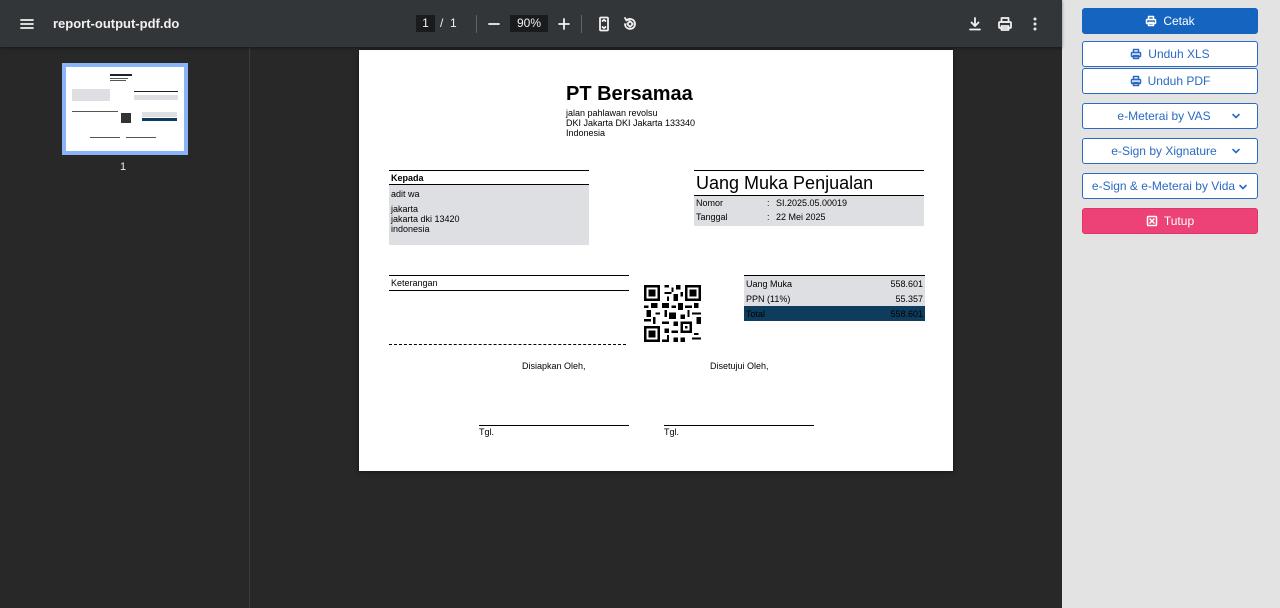  I want to click on thumb-summary-box, so click(159, 114).